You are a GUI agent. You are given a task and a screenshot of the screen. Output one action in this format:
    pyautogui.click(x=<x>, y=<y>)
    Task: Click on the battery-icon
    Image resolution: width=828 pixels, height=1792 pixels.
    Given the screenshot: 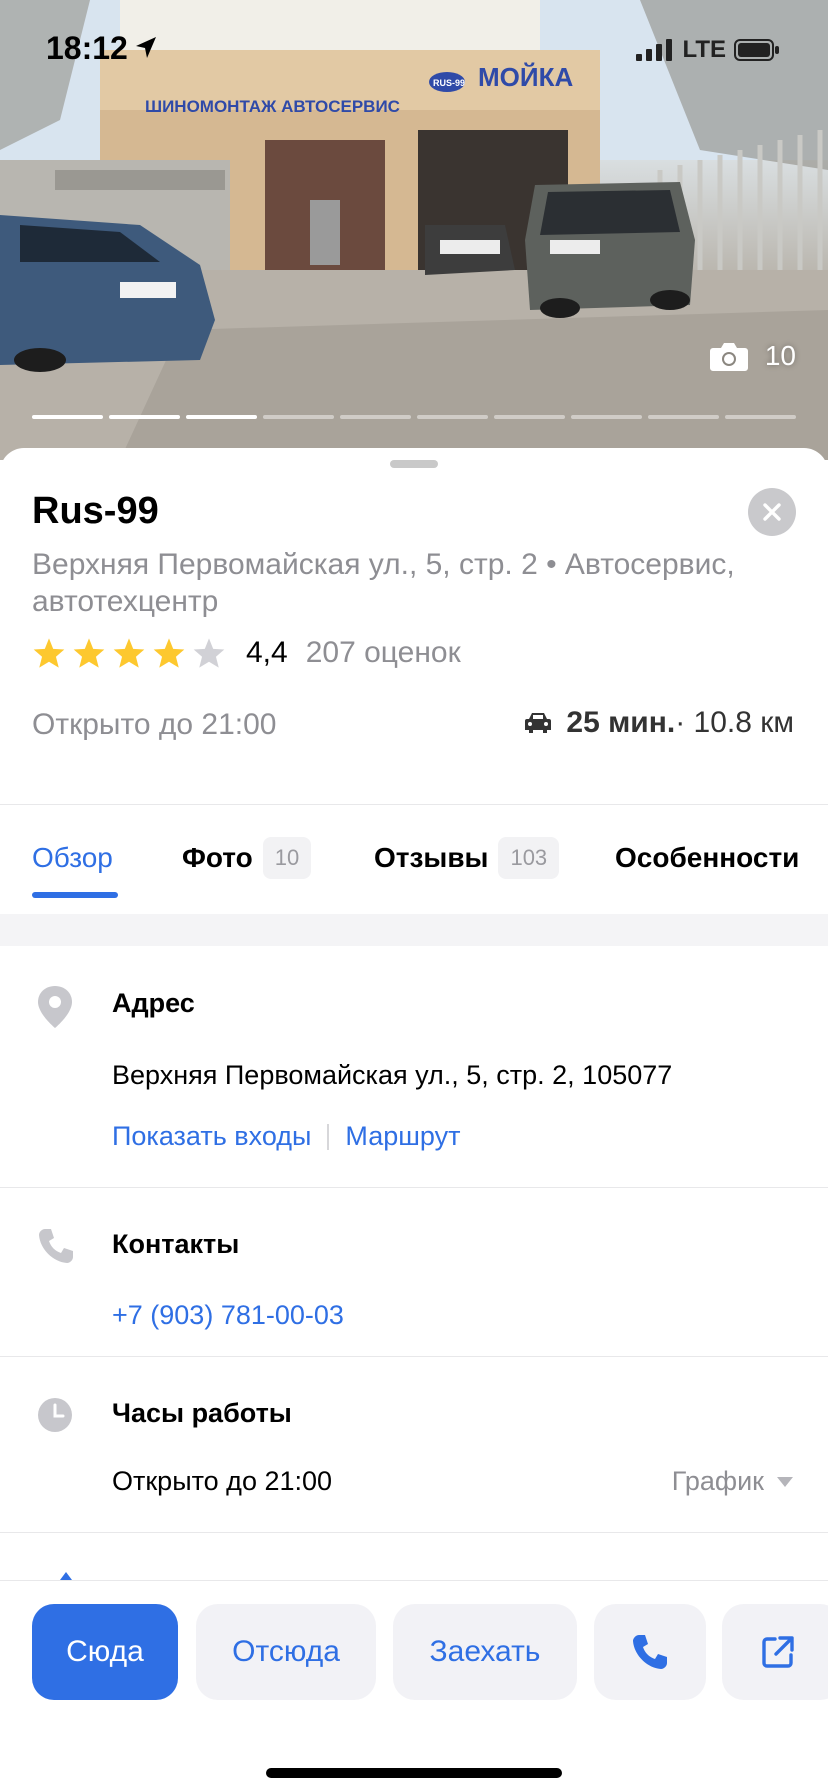 What is the action you would take?
    pyautogui.click(x=756, y=50)
    